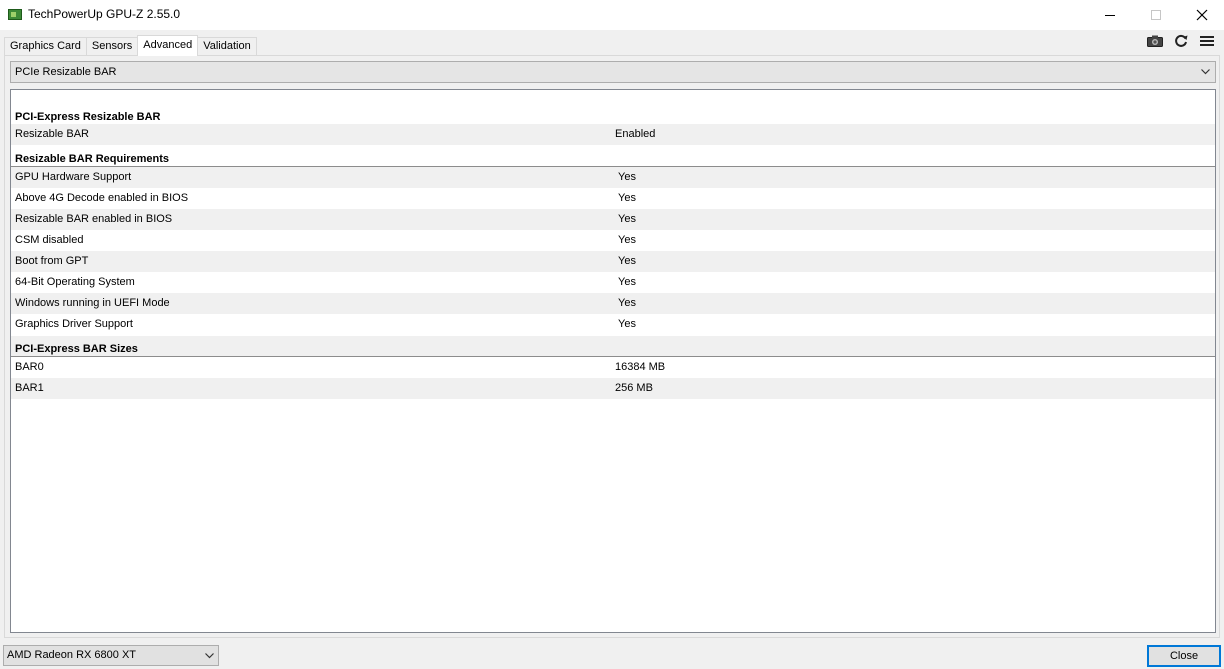  I want to click on list-row: Resizable BAR Enabled, so click(613, 134).